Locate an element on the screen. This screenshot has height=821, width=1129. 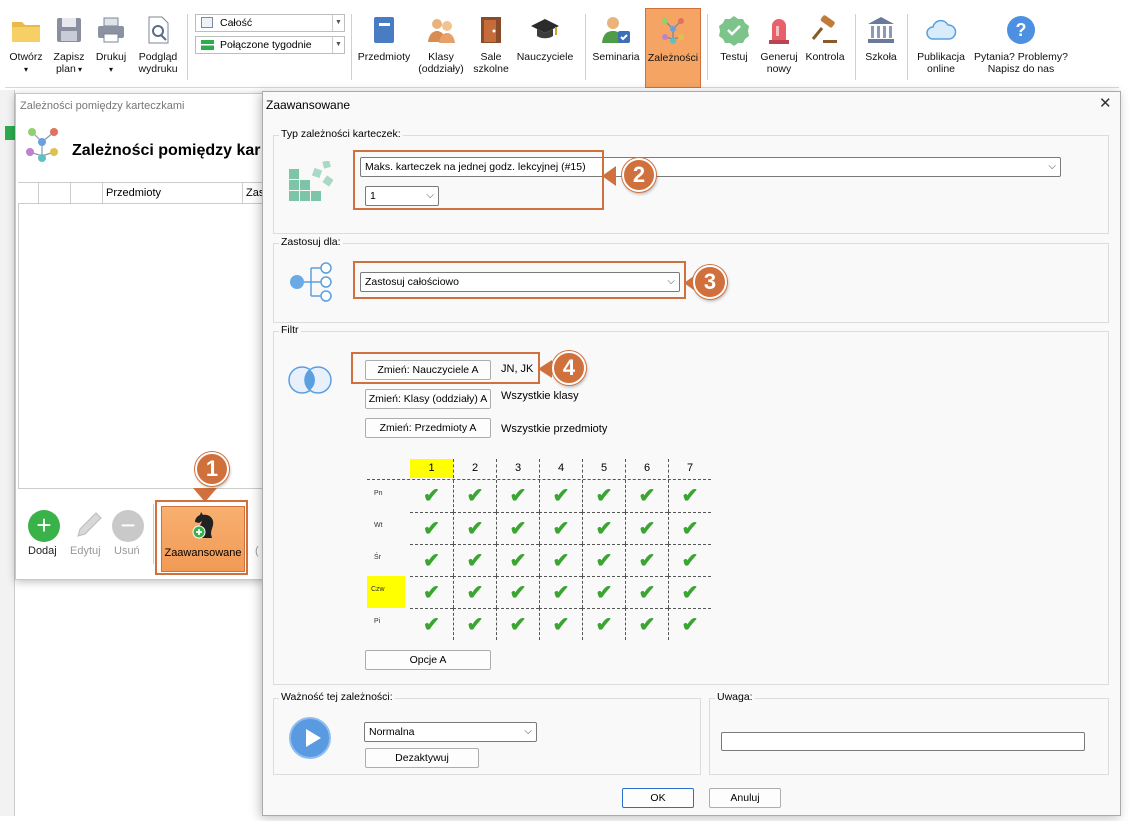
period-header: 4 is located at coordinates (560, 468).